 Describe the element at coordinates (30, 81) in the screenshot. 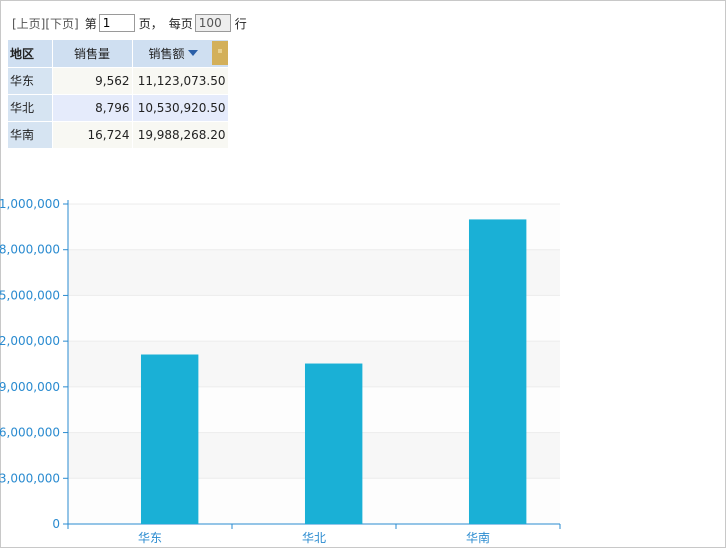

I see `row-region: 华东` at that location.